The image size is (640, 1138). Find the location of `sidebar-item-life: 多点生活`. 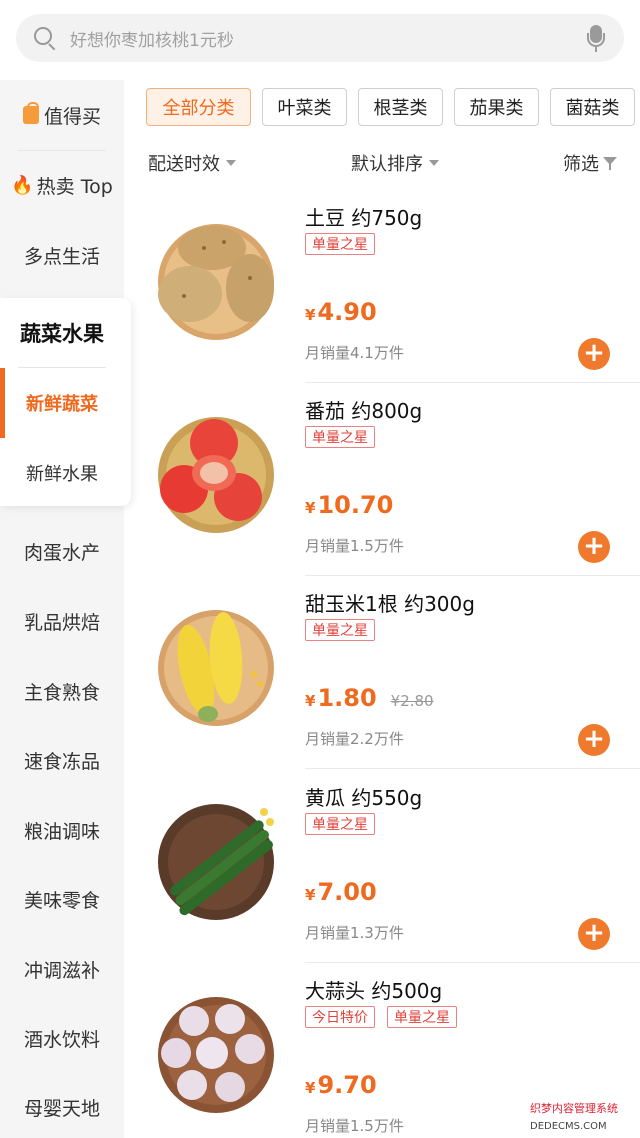

sidebar-item-life: 多点生活 is located at coordinates (62, 255).